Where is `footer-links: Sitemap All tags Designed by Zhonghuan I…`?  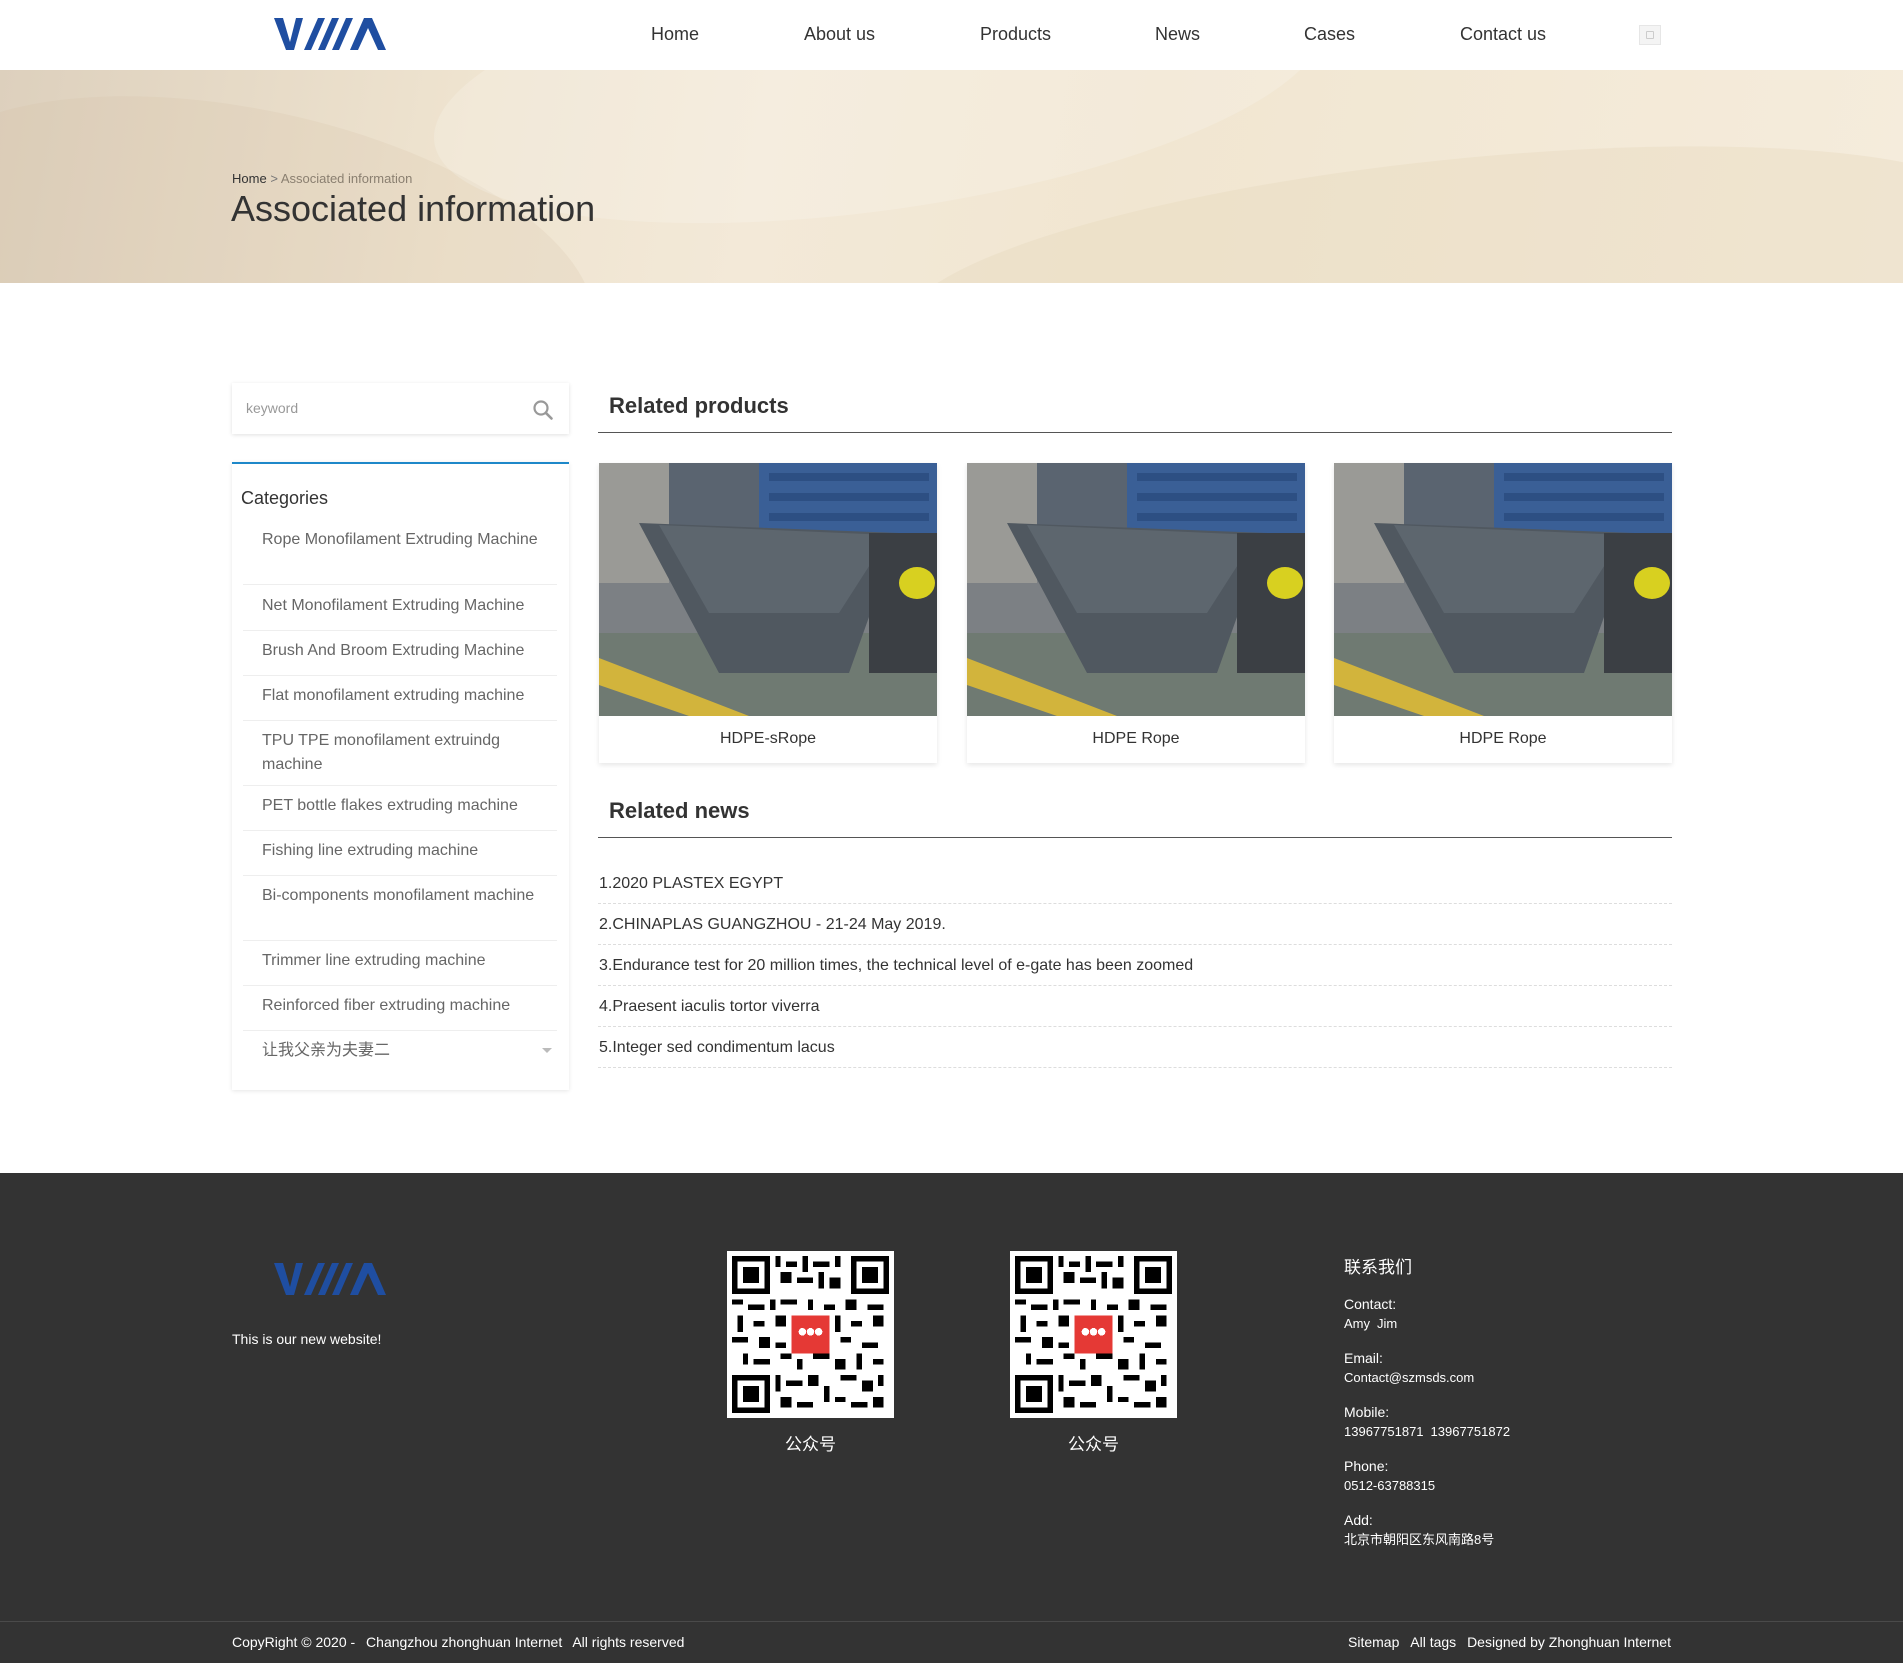 footer-links: Sitemap All tags Designed by Zhonghuan I… is located at coordinates (1506, 1642).